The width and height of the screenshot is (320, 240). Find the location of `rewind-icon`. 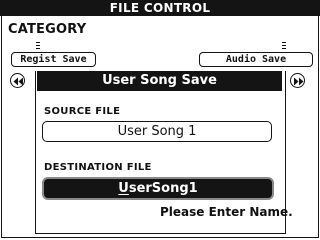

rewind-icon is located at coordinates (18, 81).